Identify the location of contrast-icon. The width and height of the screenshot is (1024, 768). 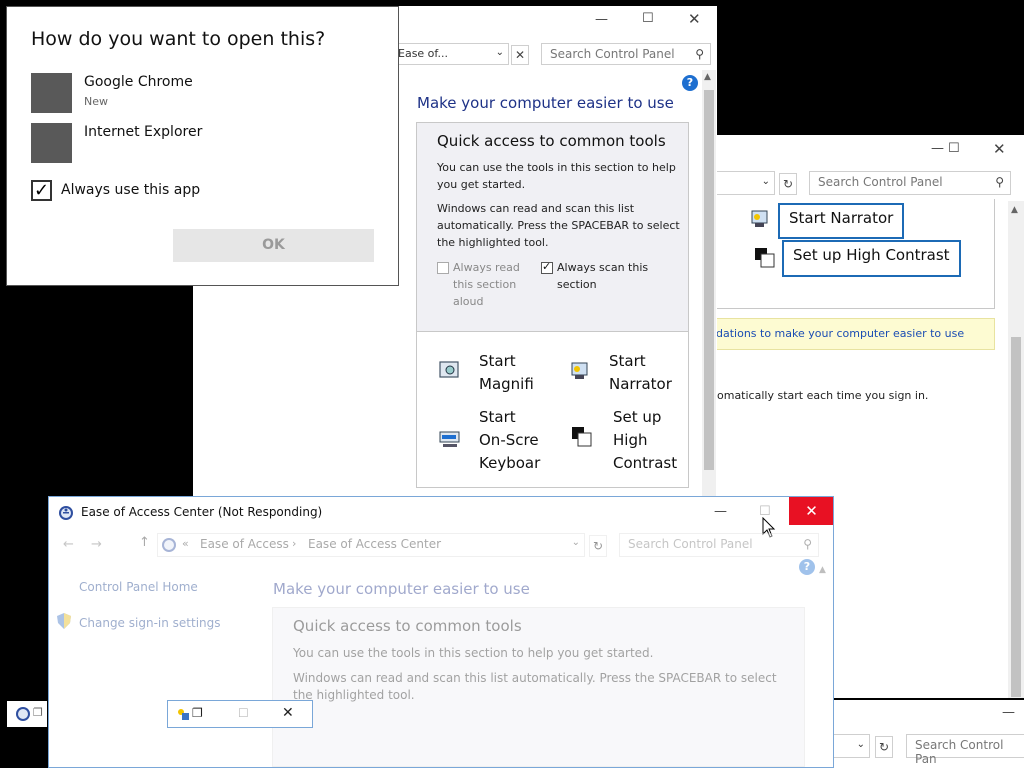
(582, 437).